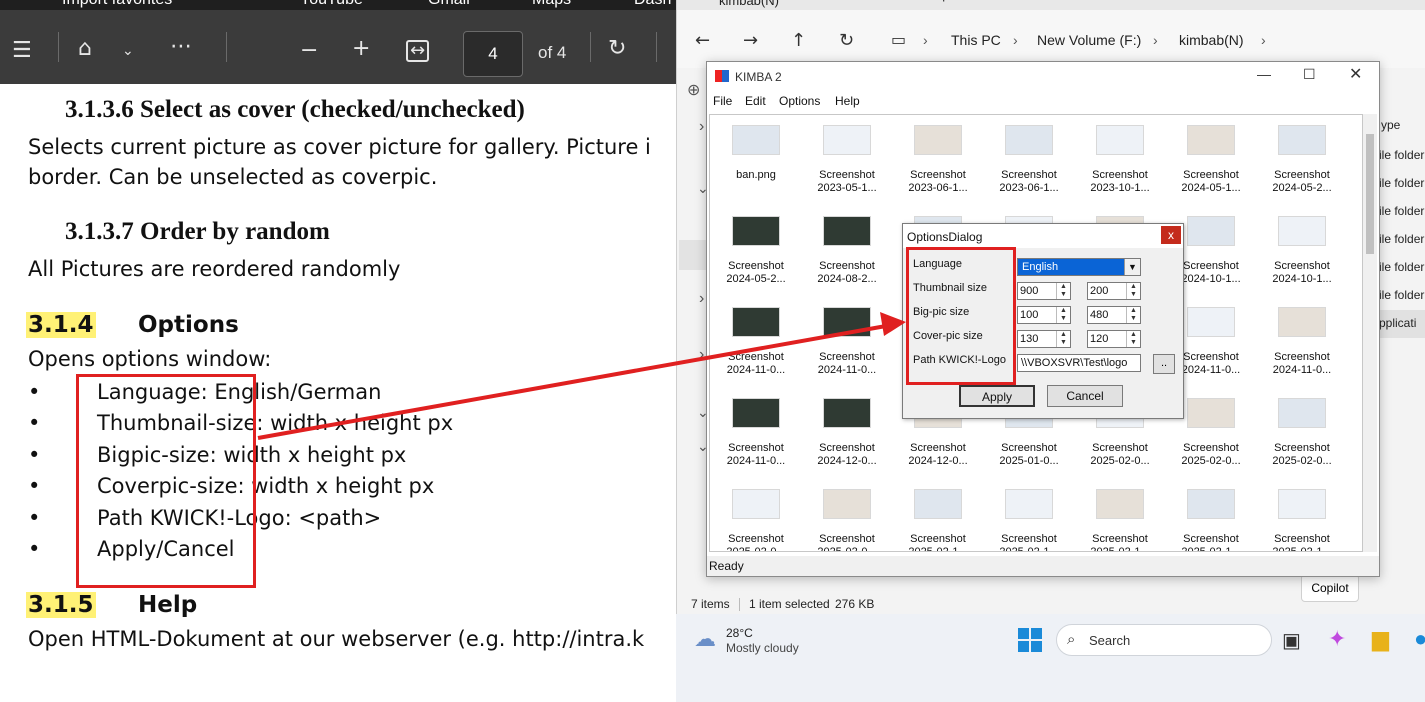  What do you see at coordinates (1114, 339) in the screenshot?
I see `cover-height-stepper: 120 ▲ ▼` at bounding box center [1114, 339].